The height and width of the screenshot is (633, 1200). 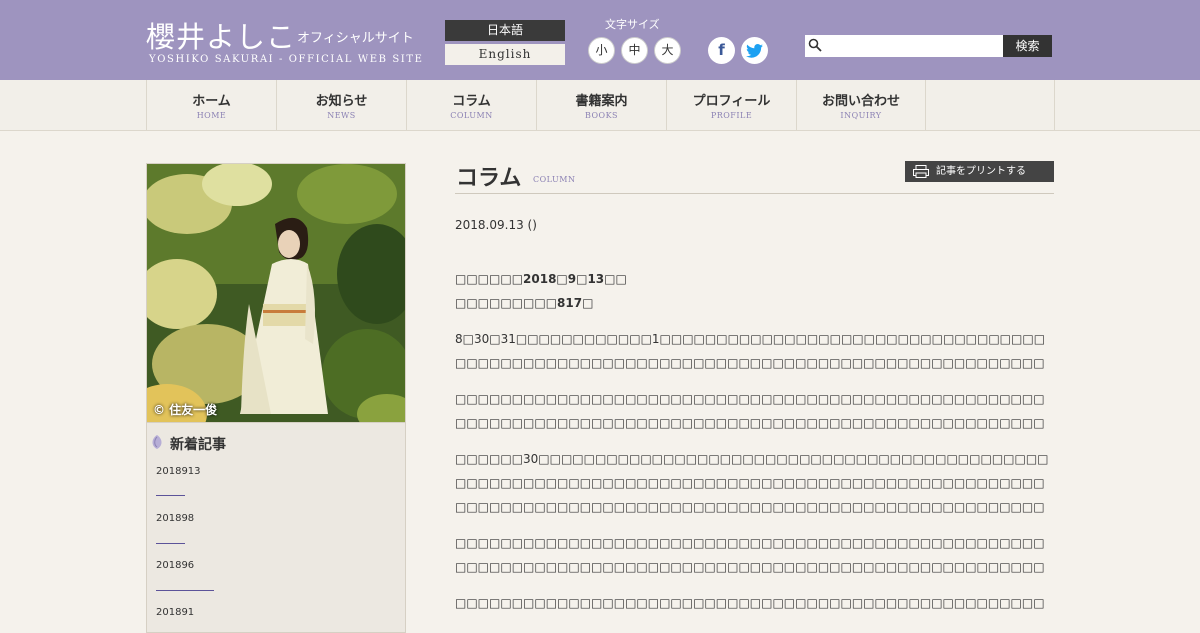 I want to click on nav-item-inquiry: お問い合わせ INQUIRY, so click(x=861, y=105).